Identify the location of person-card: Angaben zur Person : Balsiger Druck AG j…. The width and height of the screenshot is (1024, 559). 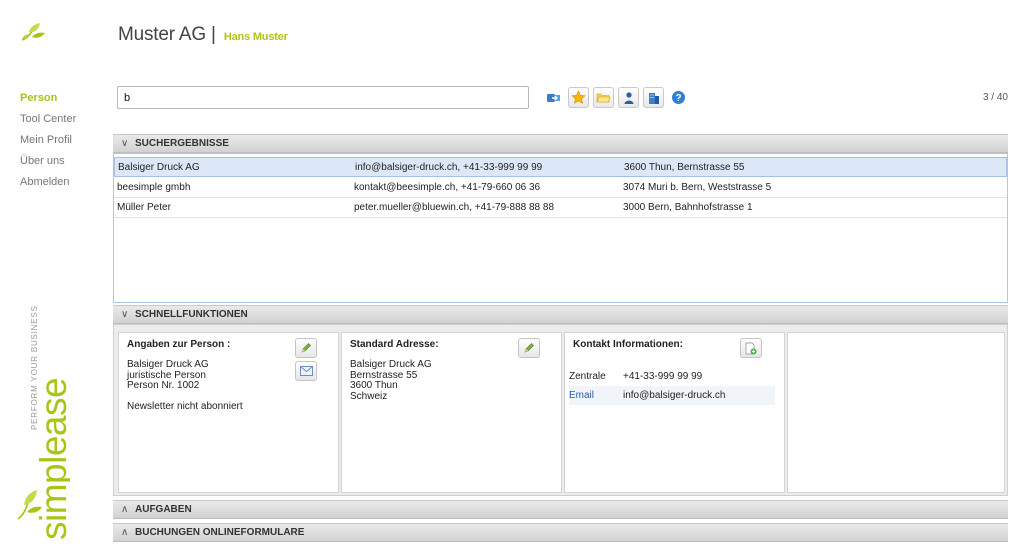
(228, 412).